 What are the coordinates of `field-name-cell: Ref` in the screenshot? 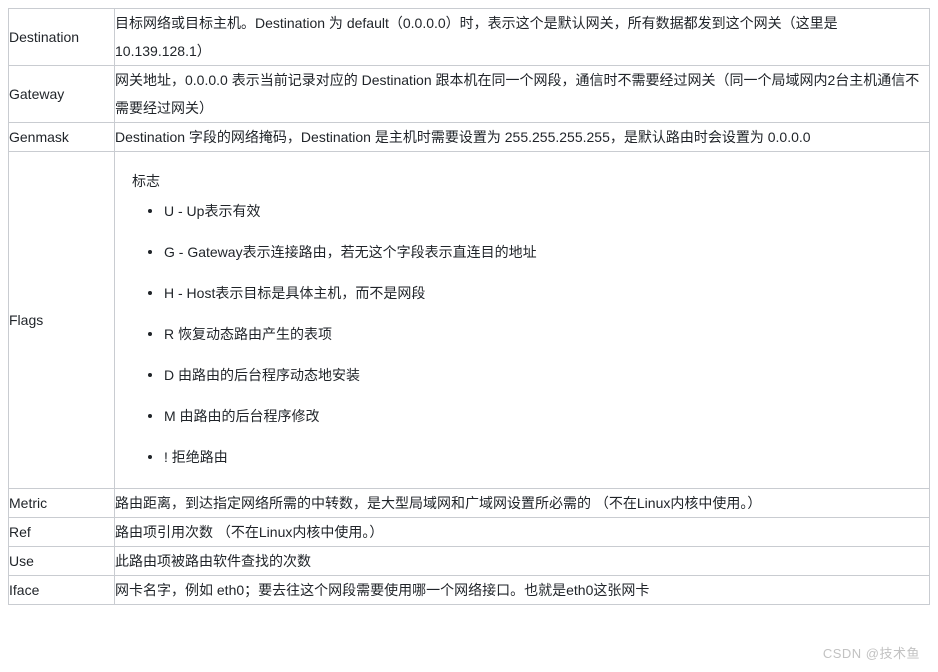 It's located at (61, 532).